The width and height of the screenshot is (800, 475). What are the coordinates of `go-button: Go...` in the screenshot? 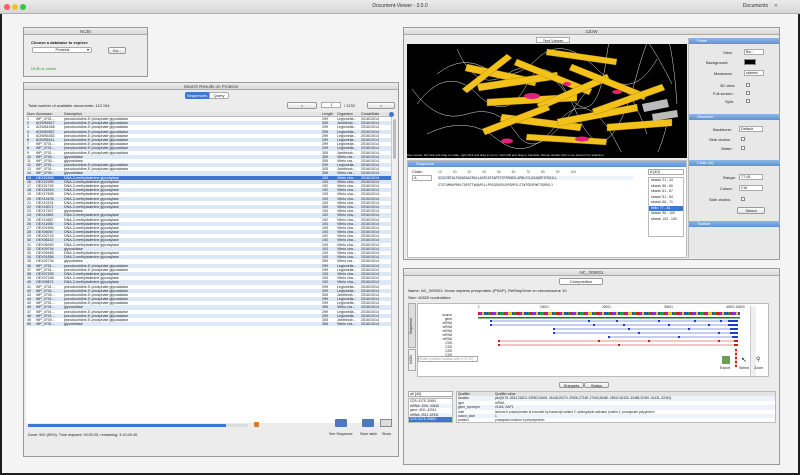 It's located at (117, 50).